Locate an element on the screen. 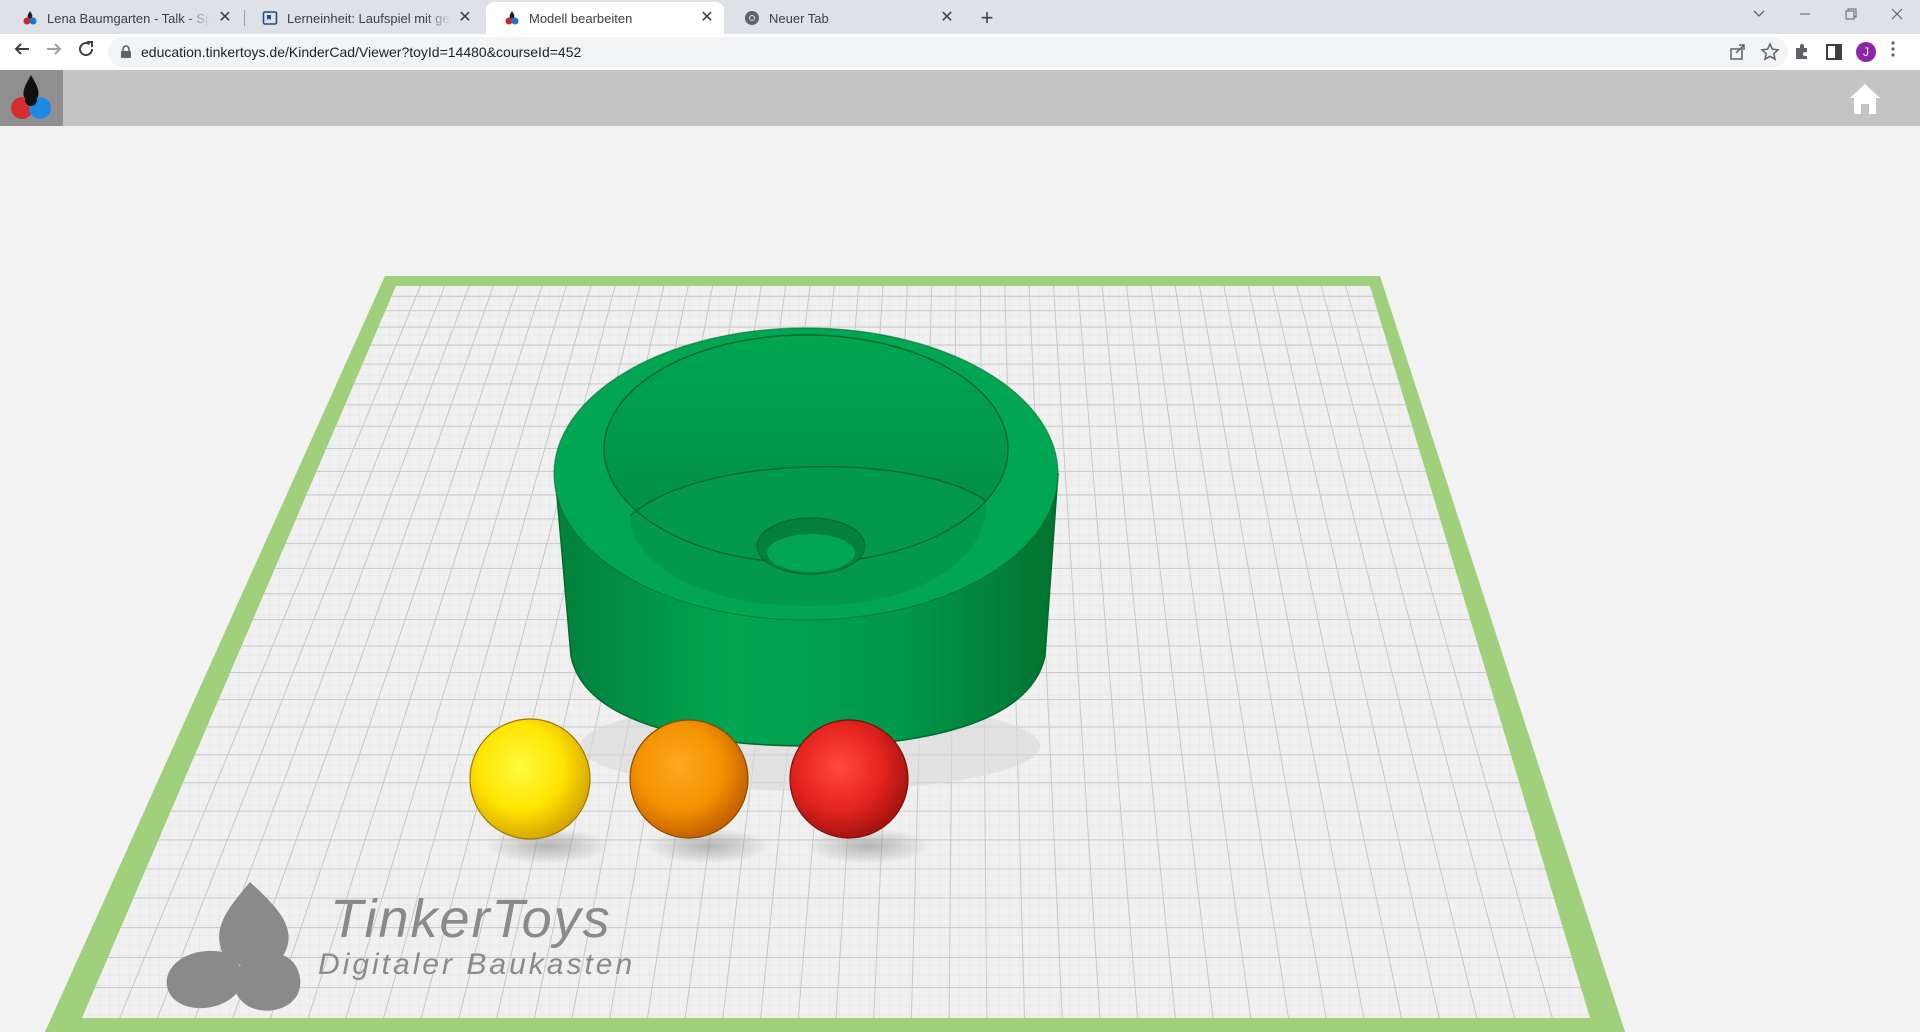 This screenshot has height=1032, width=1920. app-header is located at coordinates (960, 98).